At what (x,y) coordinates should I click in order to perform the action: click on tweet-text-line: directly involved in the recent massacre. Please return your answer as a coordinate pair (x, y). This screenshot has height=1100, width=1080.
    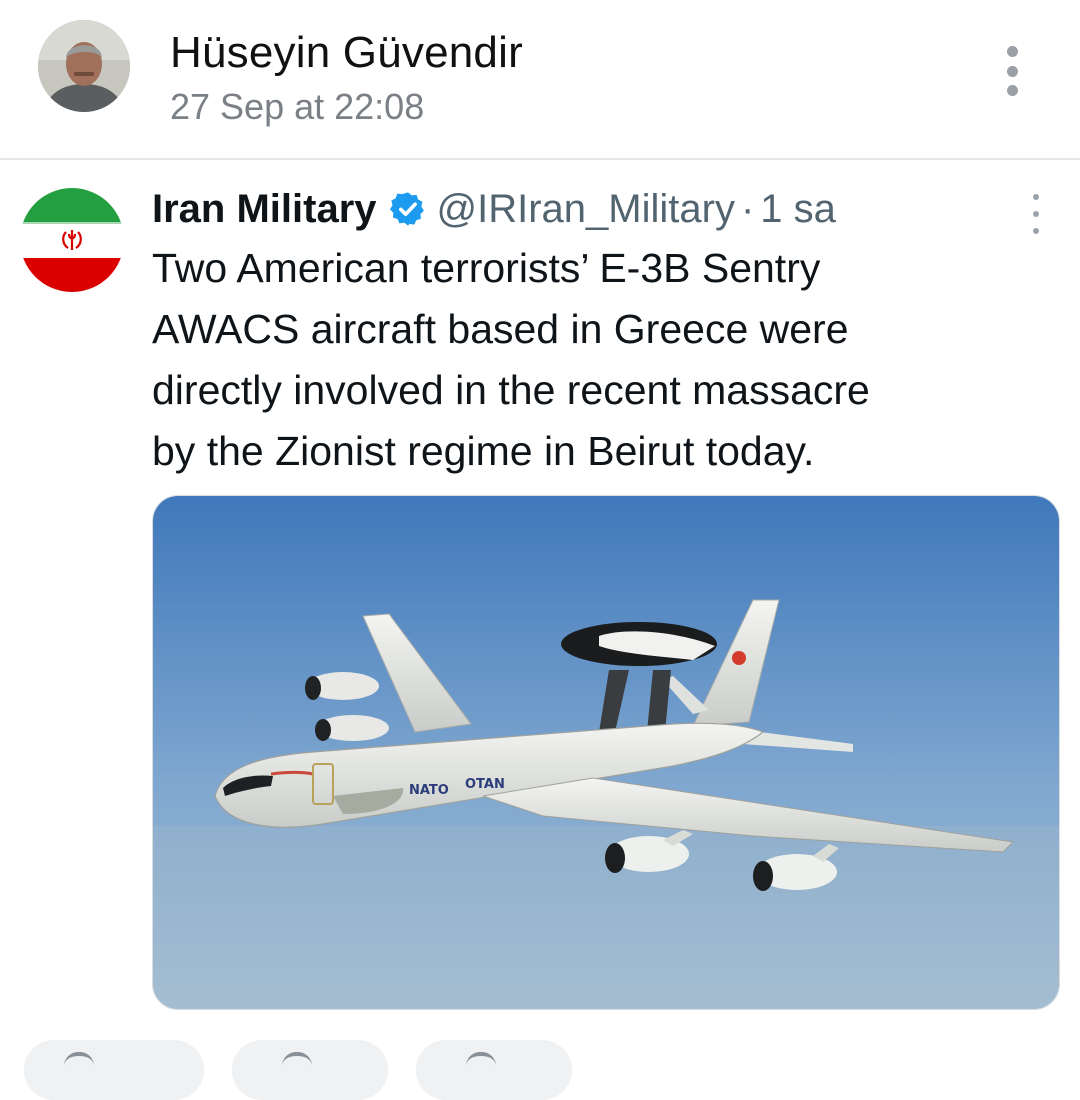
    Looking at the image, I should click on (511, 390).